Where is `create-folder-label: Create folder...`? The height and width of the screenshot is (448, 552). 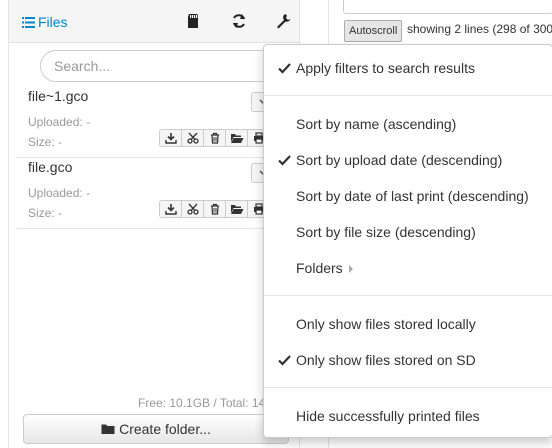 create-folder-label: Create folder... is located at coordinates (165, 429).